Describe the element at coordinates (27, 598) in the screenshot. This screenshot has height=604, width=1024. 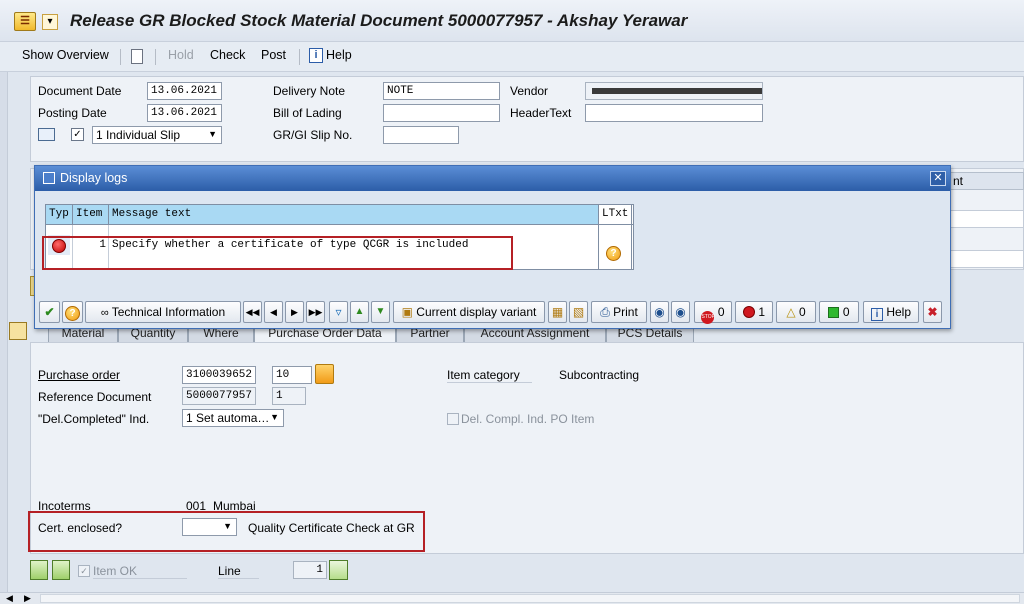
I see `scroll-right-icon: ▶` at that location.